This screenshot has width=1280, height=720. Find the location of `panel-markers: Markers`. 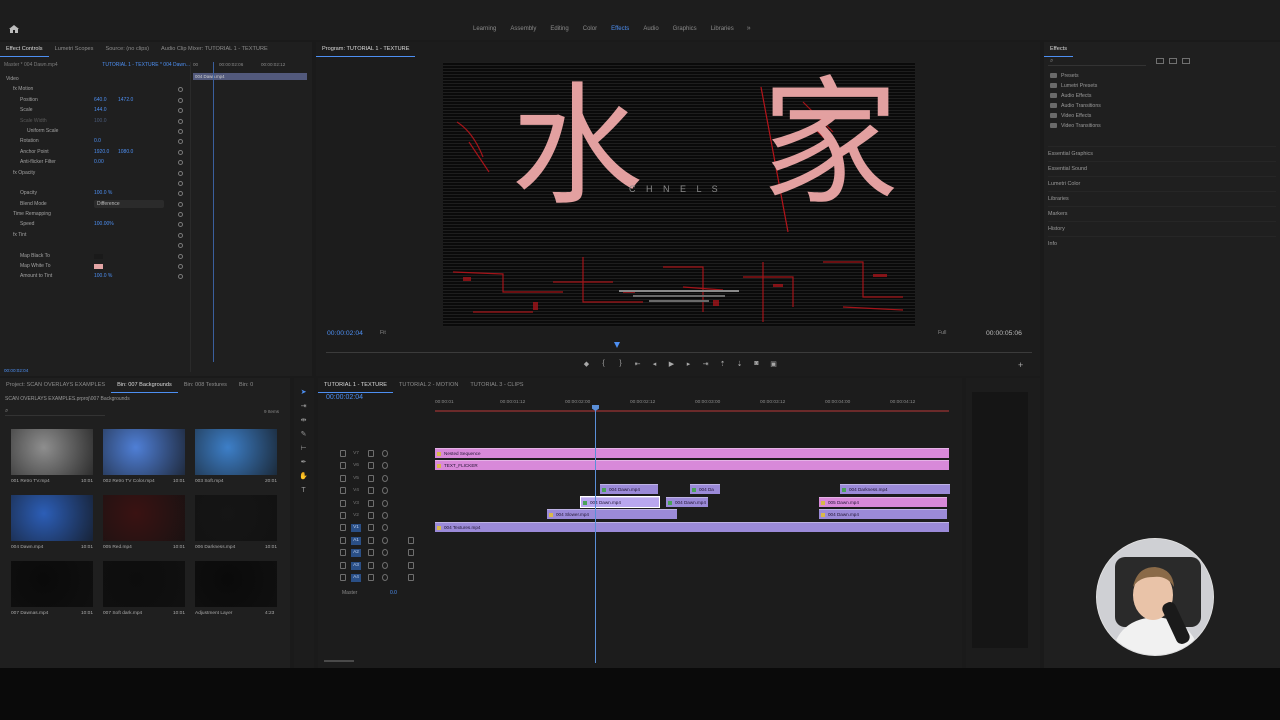

panel-markers: Markers is located at coordinates (1162, 213).